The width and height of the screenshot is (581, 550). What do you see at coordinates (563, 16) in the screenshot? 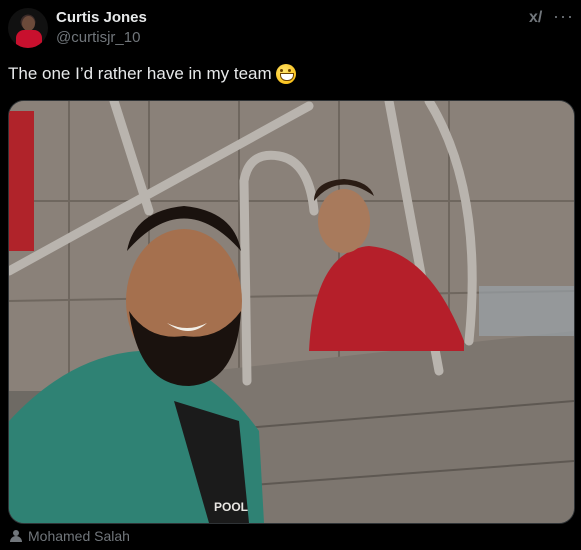
I see `more-options-icon: ···` at bounding box center [563, 16].